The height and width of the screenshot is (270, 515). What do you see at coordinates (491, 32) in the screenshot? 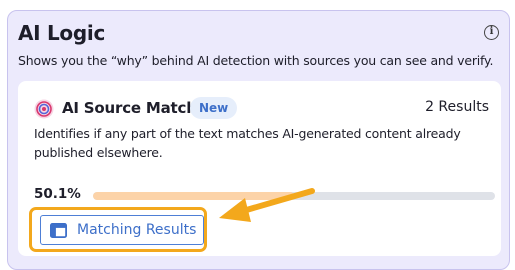
I see `info-icon: i` at bounding box center [491, 32].